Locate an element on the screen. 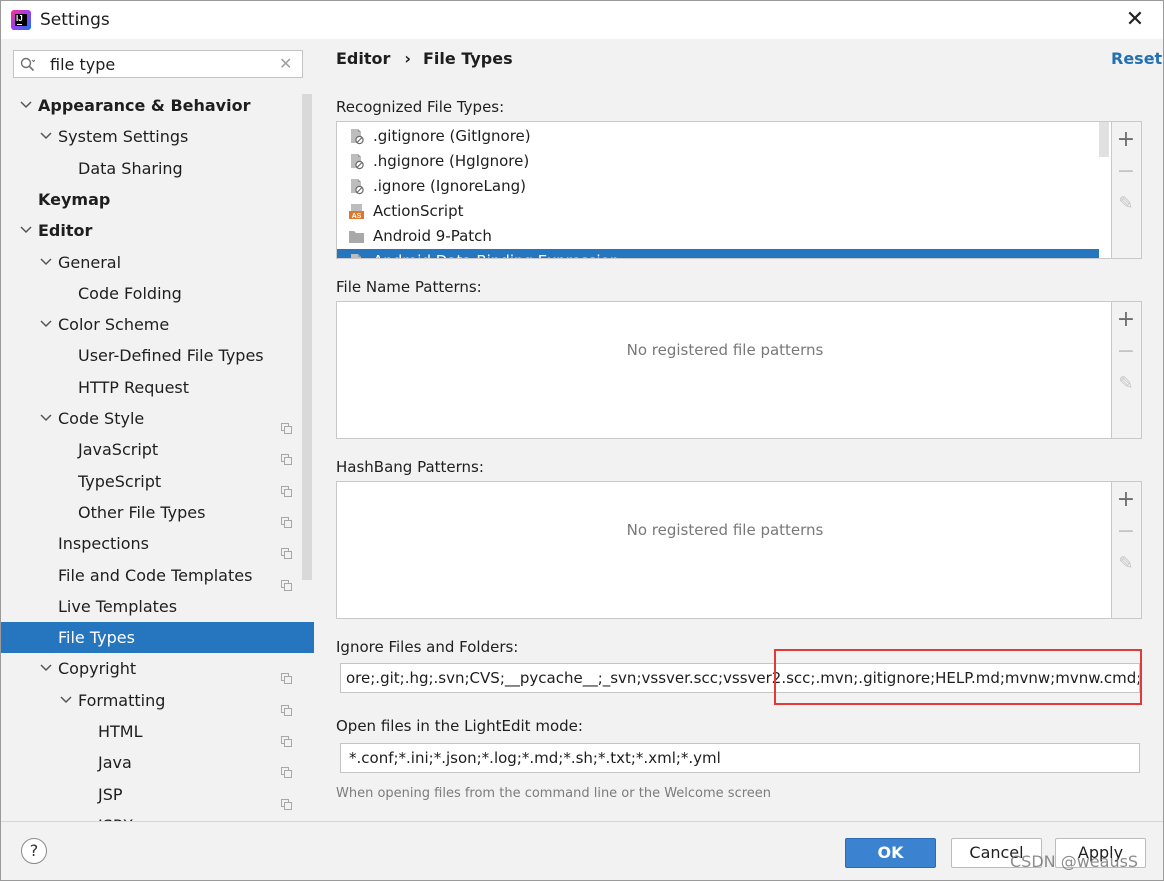 The width and height of the screenshot is (1164, 881). recognized-toolbar: + − ✎ is located at coordinates (1127, 190).